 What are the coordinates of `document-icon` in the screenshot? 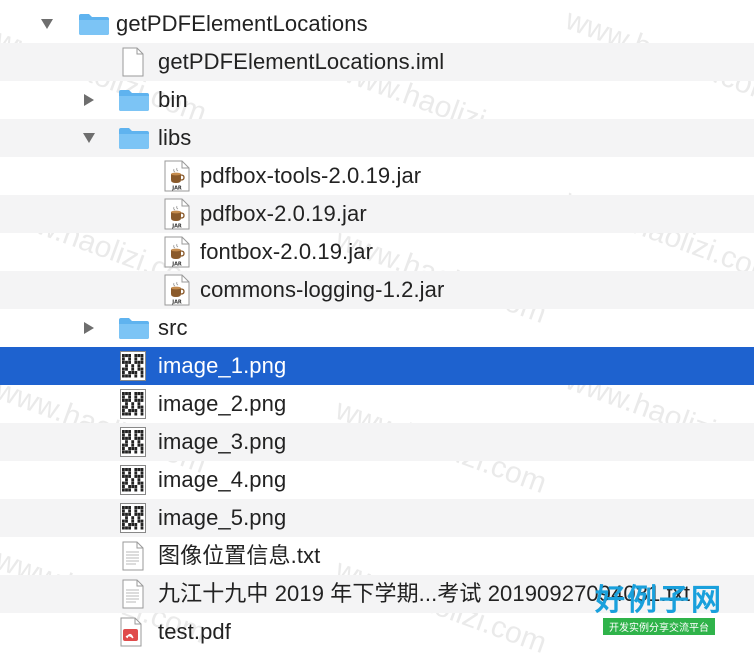 It's located at (133, 62).